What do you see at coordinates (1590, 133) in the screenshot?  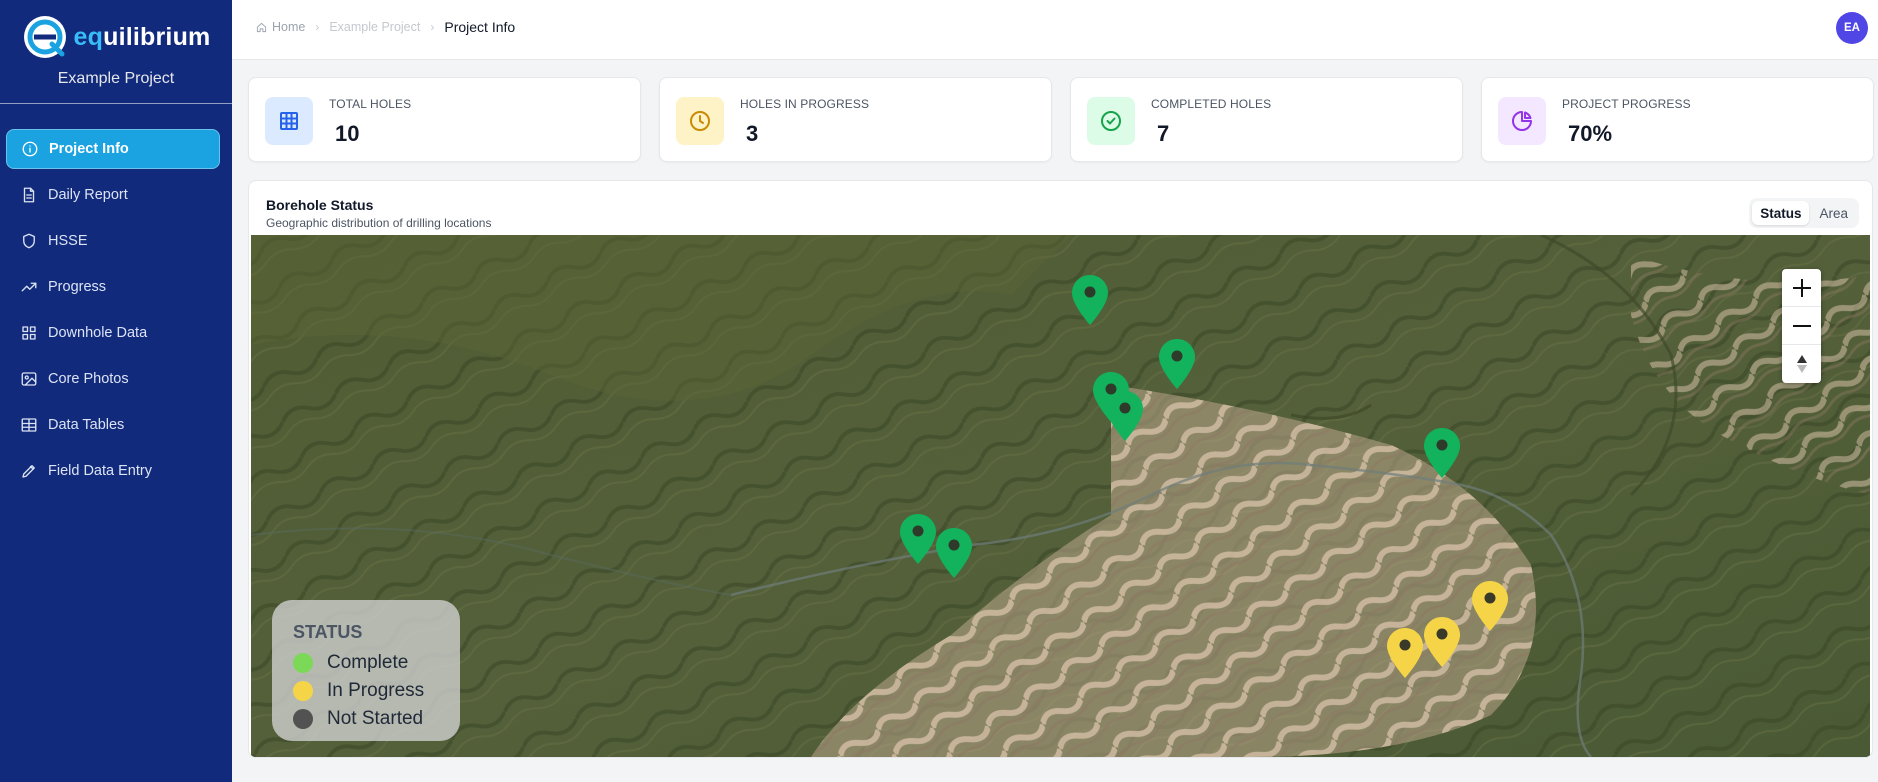 I see `stat-value: 70%` at bounding box center [1590, 133].